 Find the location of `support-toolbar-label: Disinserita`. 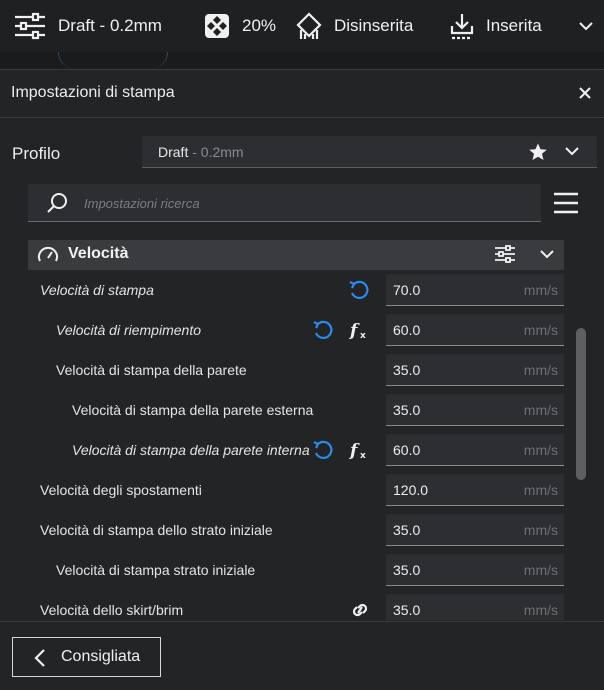

support-toolbar-label: Disinserita is located at coordinates (374, 25).